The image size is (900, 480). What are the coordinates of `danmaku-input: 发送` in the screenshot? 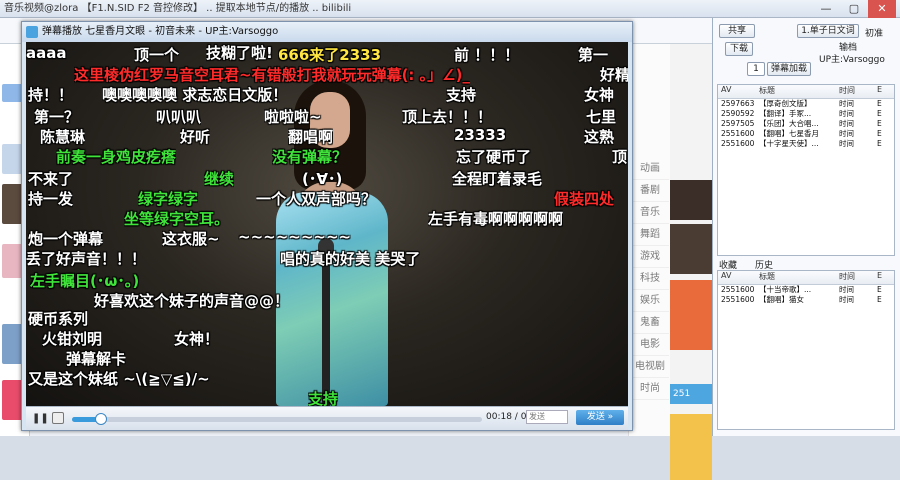 It's located at (547, 417).